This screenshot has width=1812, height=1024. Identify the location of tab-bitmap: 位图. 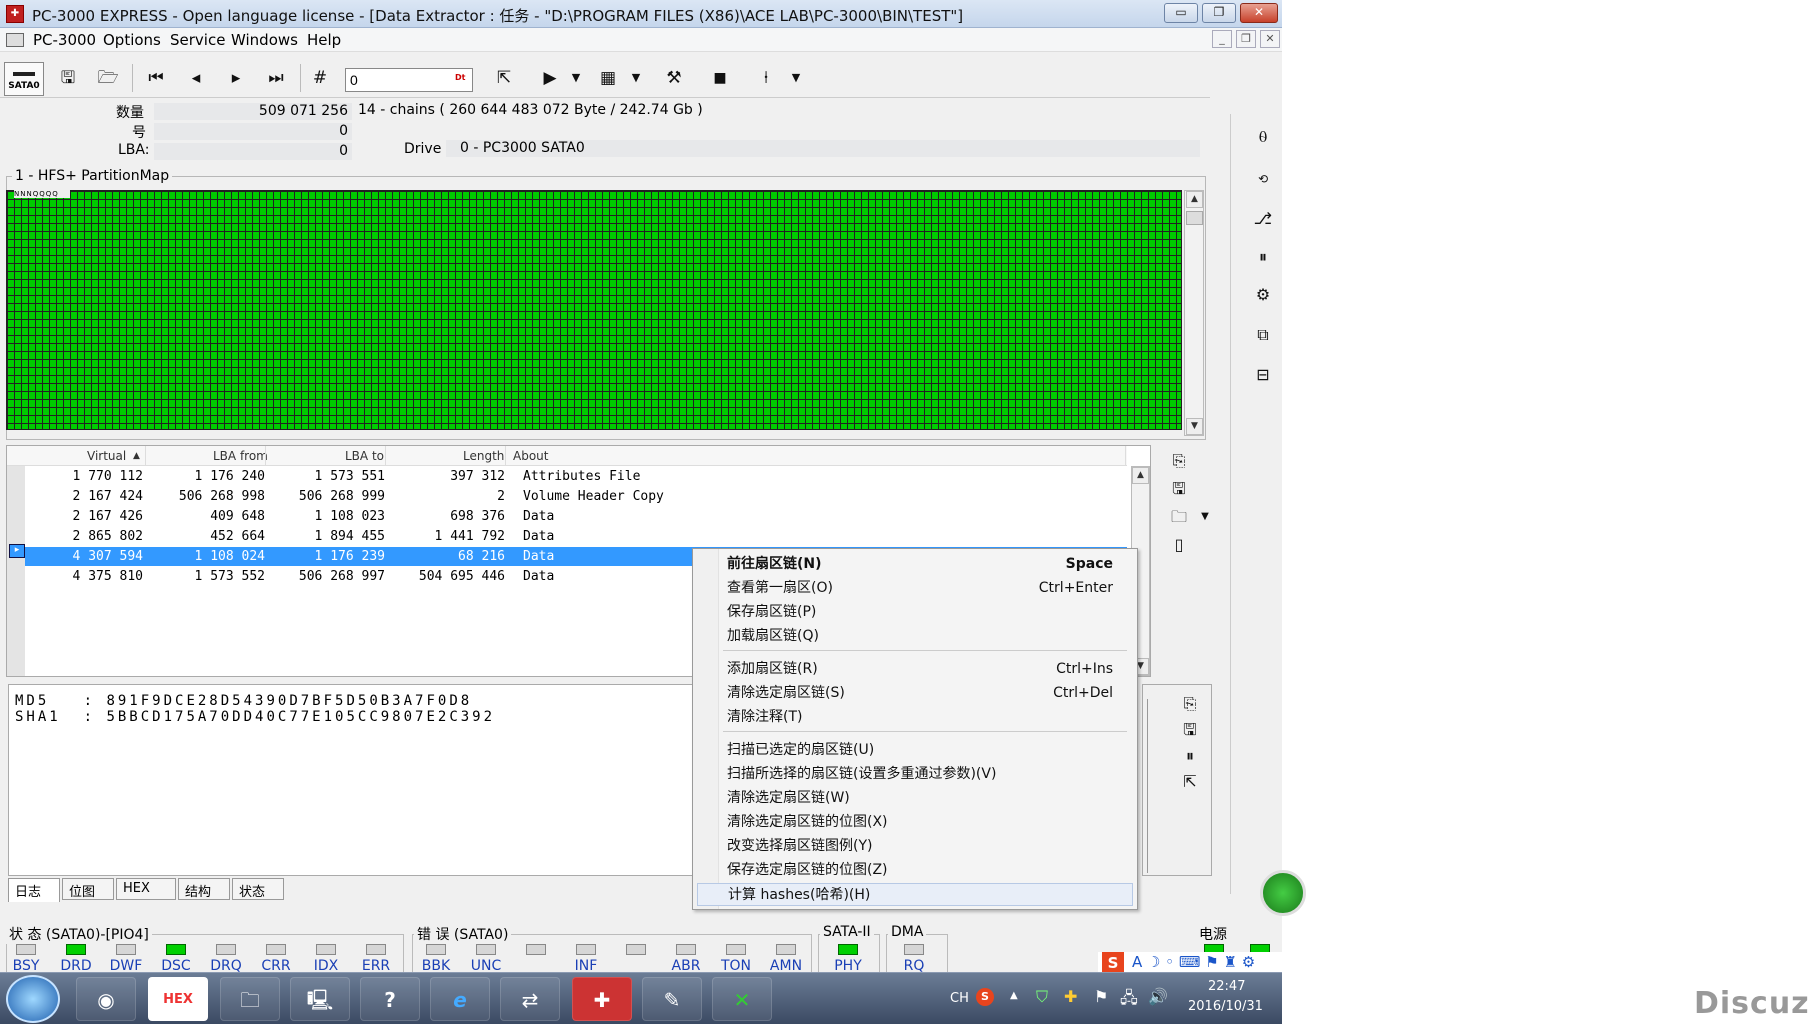
(88, 889).